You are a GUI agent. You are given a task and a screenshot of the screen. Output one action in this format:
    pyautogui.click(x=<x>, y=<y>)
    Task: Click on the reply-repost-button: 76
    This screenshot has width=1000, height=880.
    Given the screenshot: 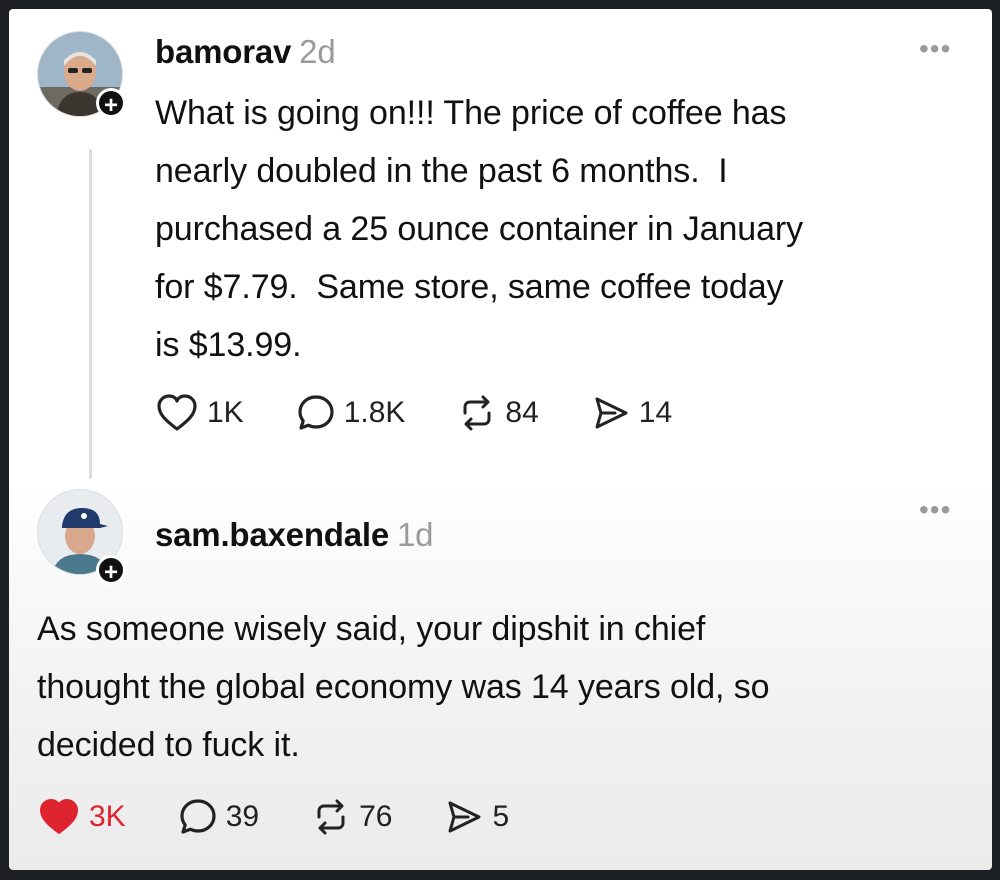 What is the action you would take?
    pyautogui.click(x=351, y=817)
    